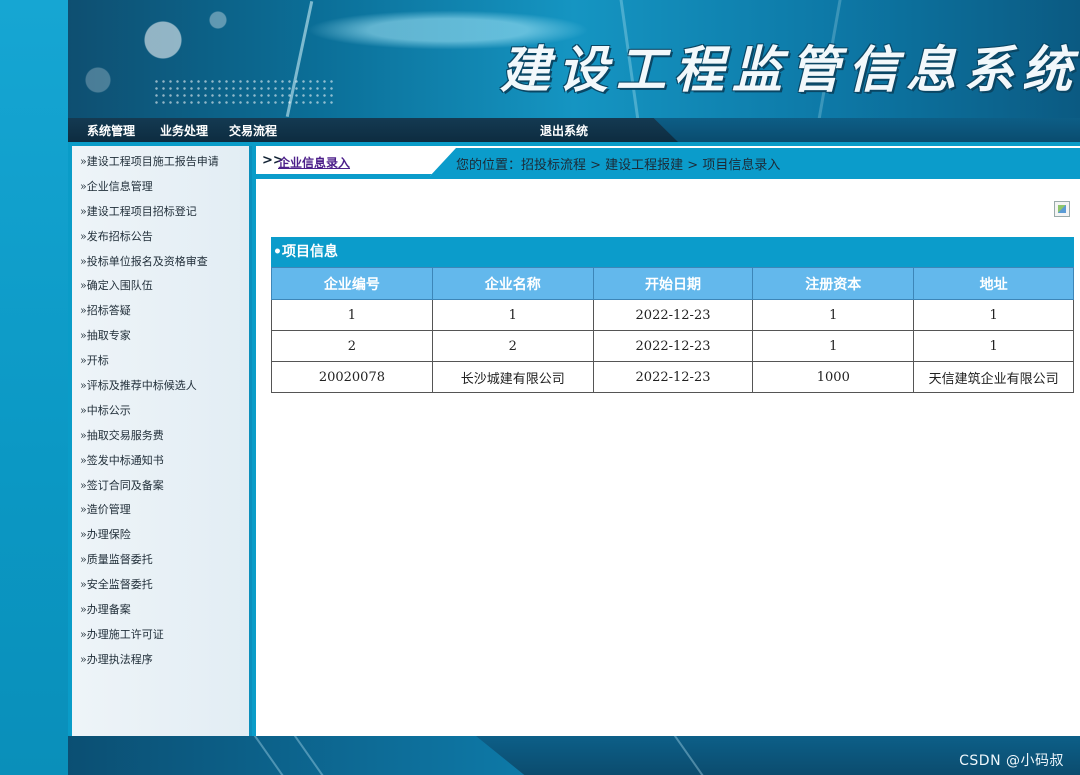  What do you see at coordinates (160, 262) in the screenshot?
I see `sidebar-item: »投标单位报名及资格审查` at bounding box center [160, 262].